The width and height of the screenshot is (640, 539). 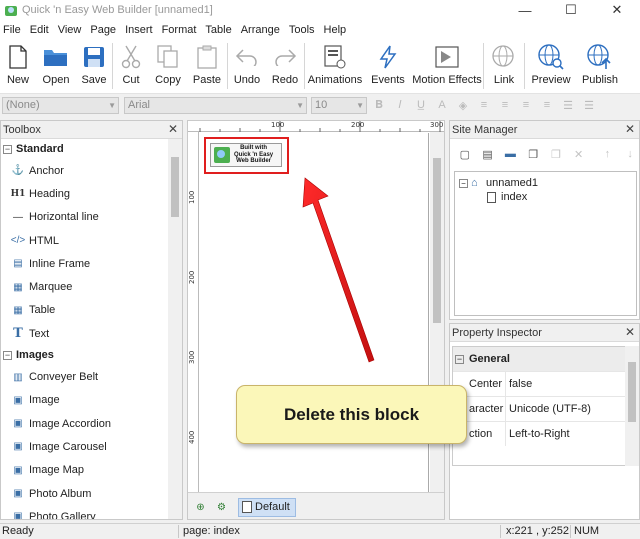 What do you see at coordinates (488, 154) in the screenshot?
I see `page-properties-icon: ▤` at bounding box center [488, 154].